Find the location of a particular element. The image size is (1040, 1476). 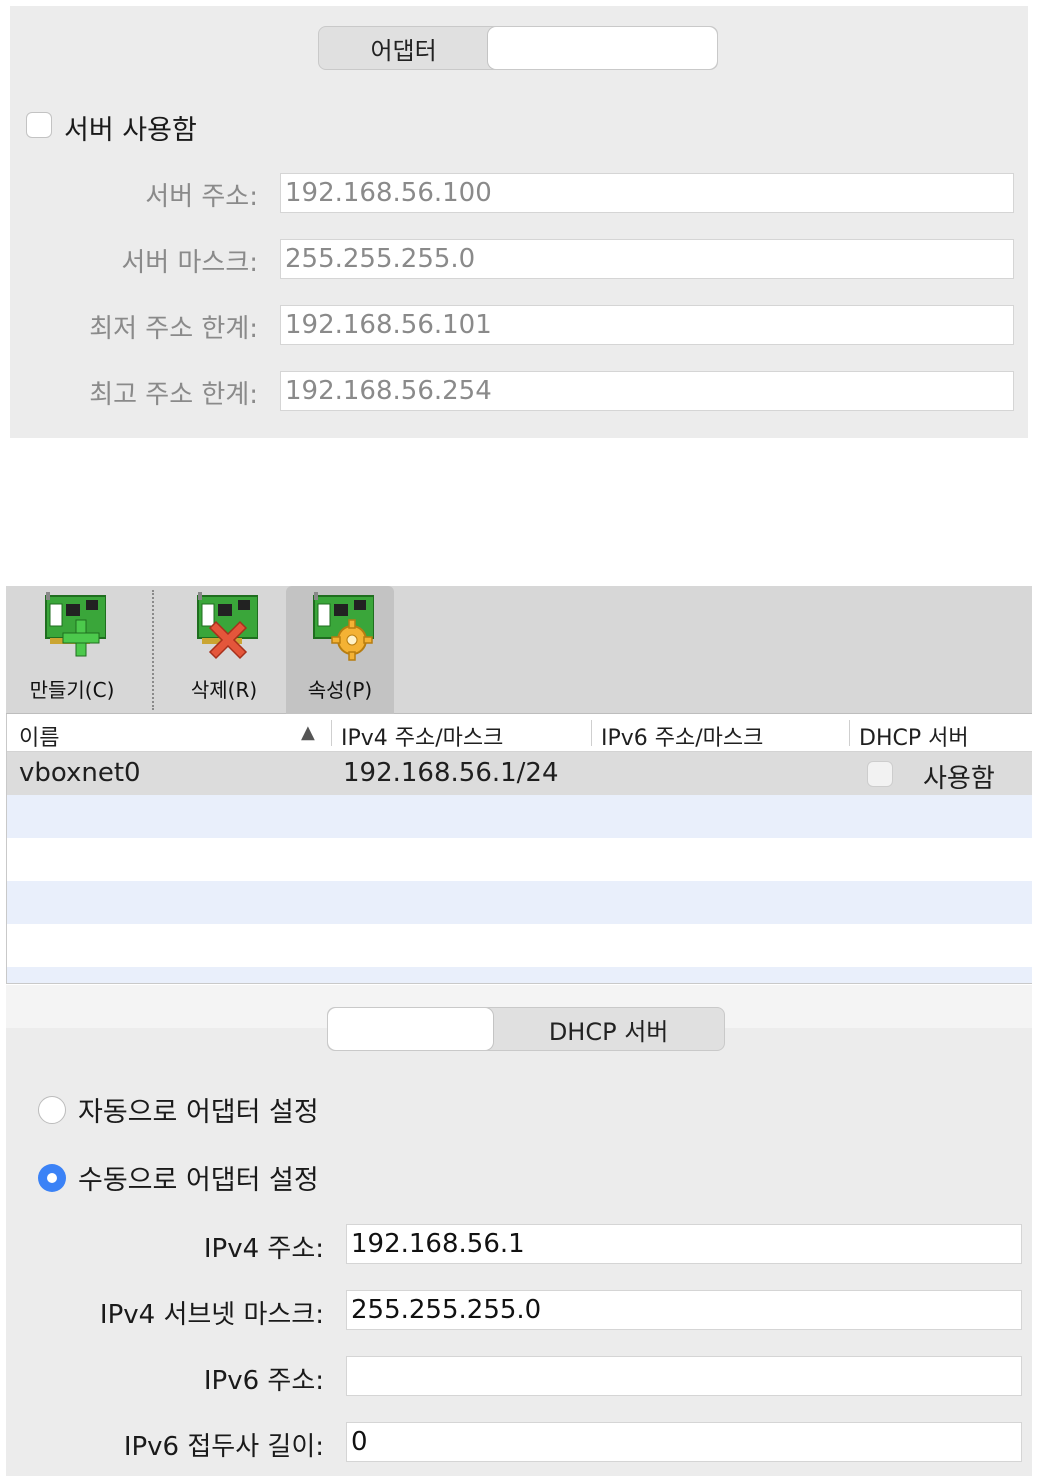

upper-bound-label: 최고 주소 한계: is located at coordinates (173, 395).